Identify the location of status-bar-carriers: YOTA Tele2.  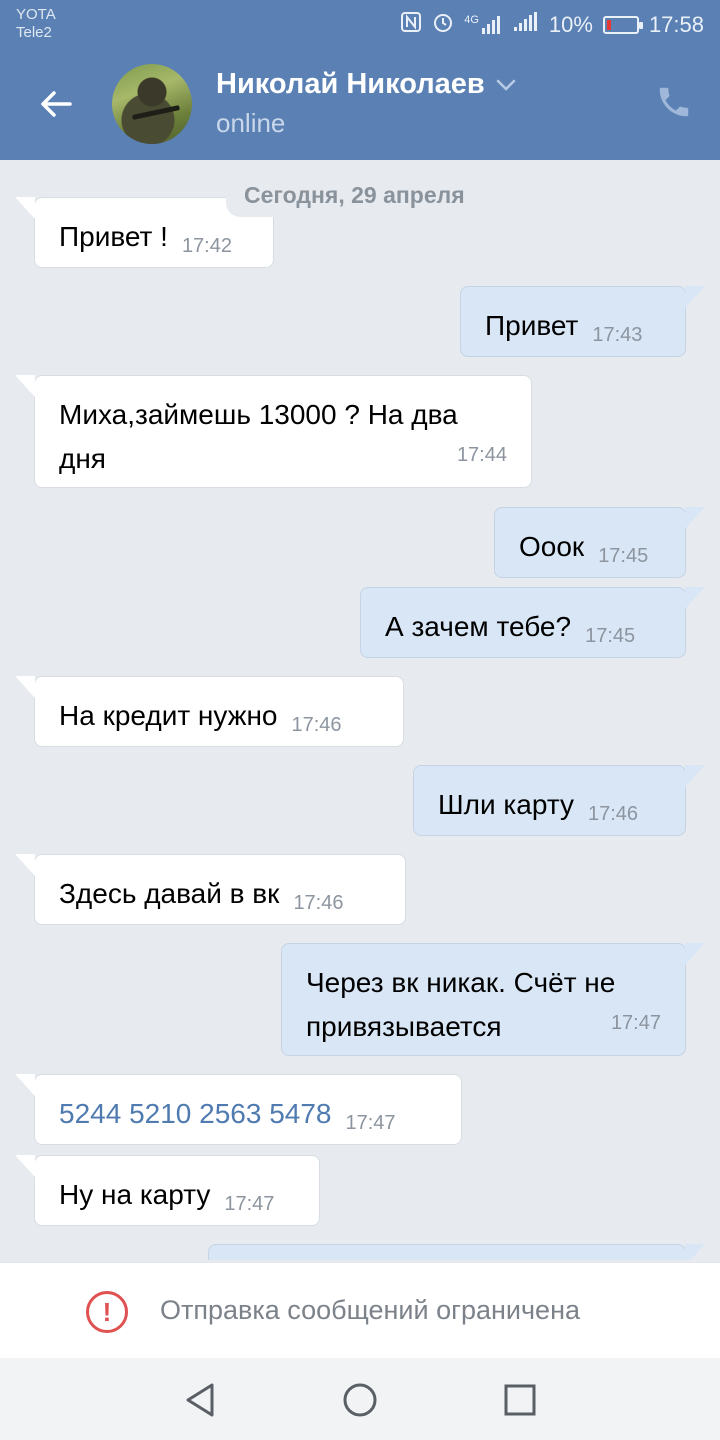
(36, 24).